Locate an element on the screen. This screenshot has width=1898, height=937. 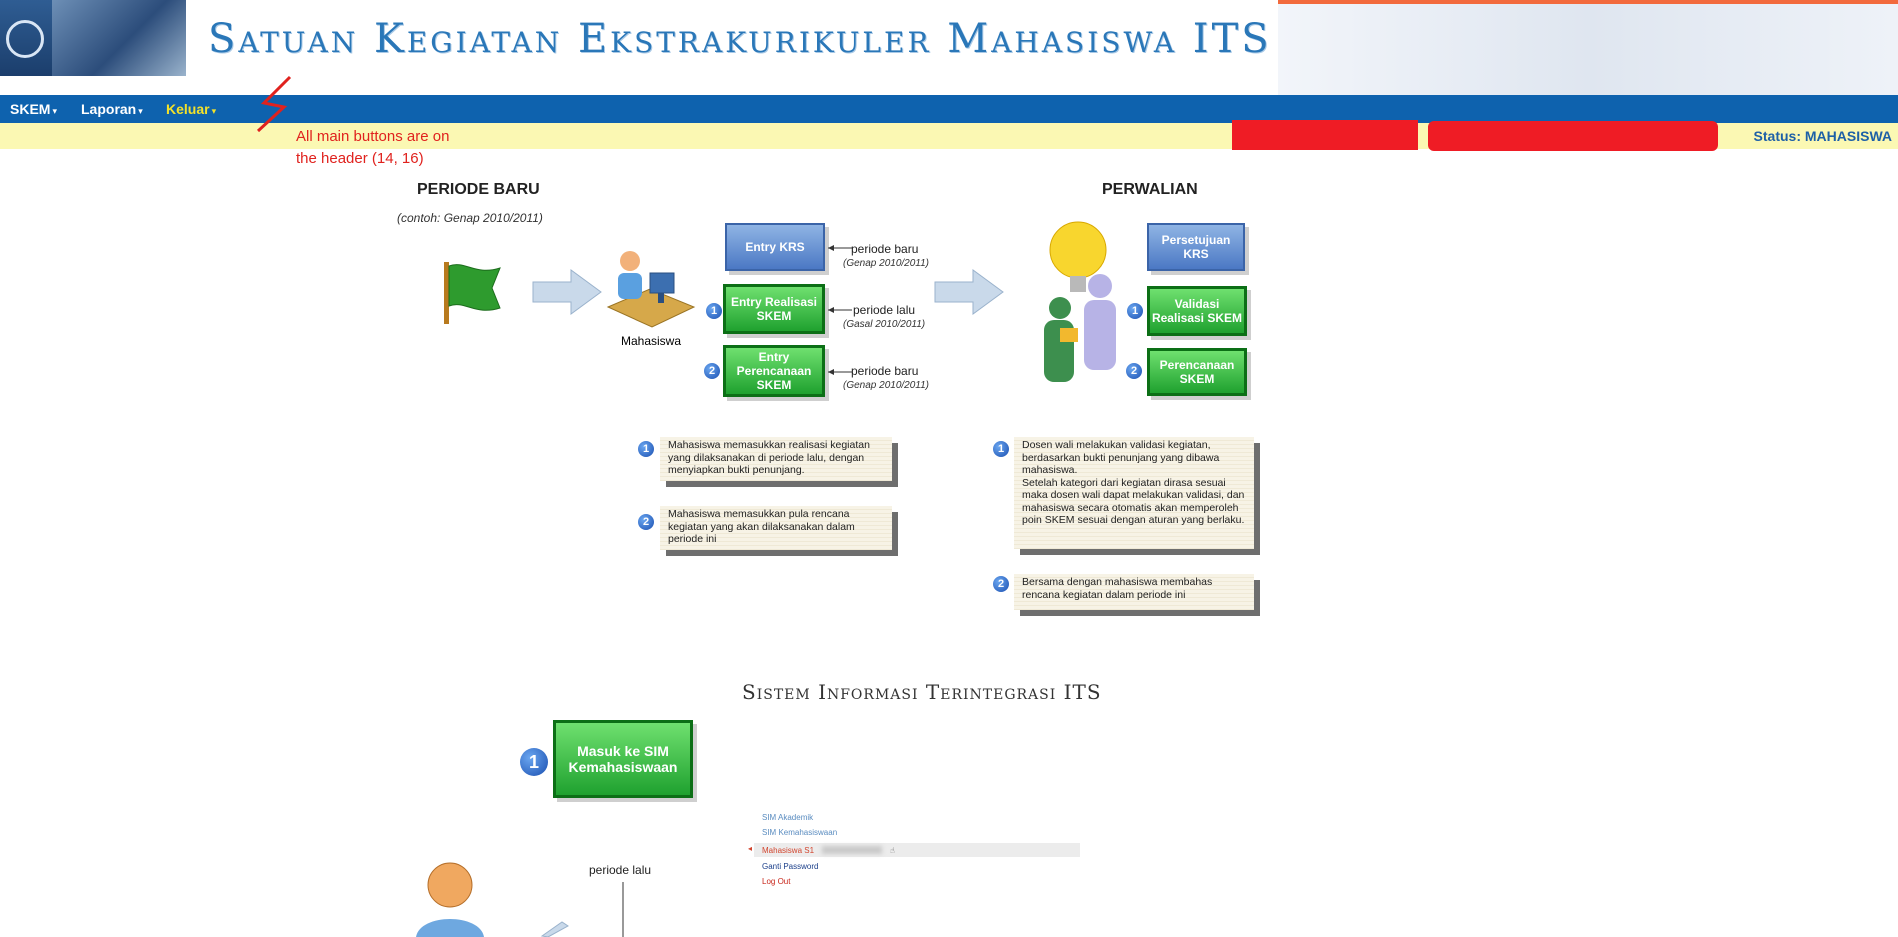
period-sub-3: (Genap 2010/2011) is located at coordinates (886, 385).